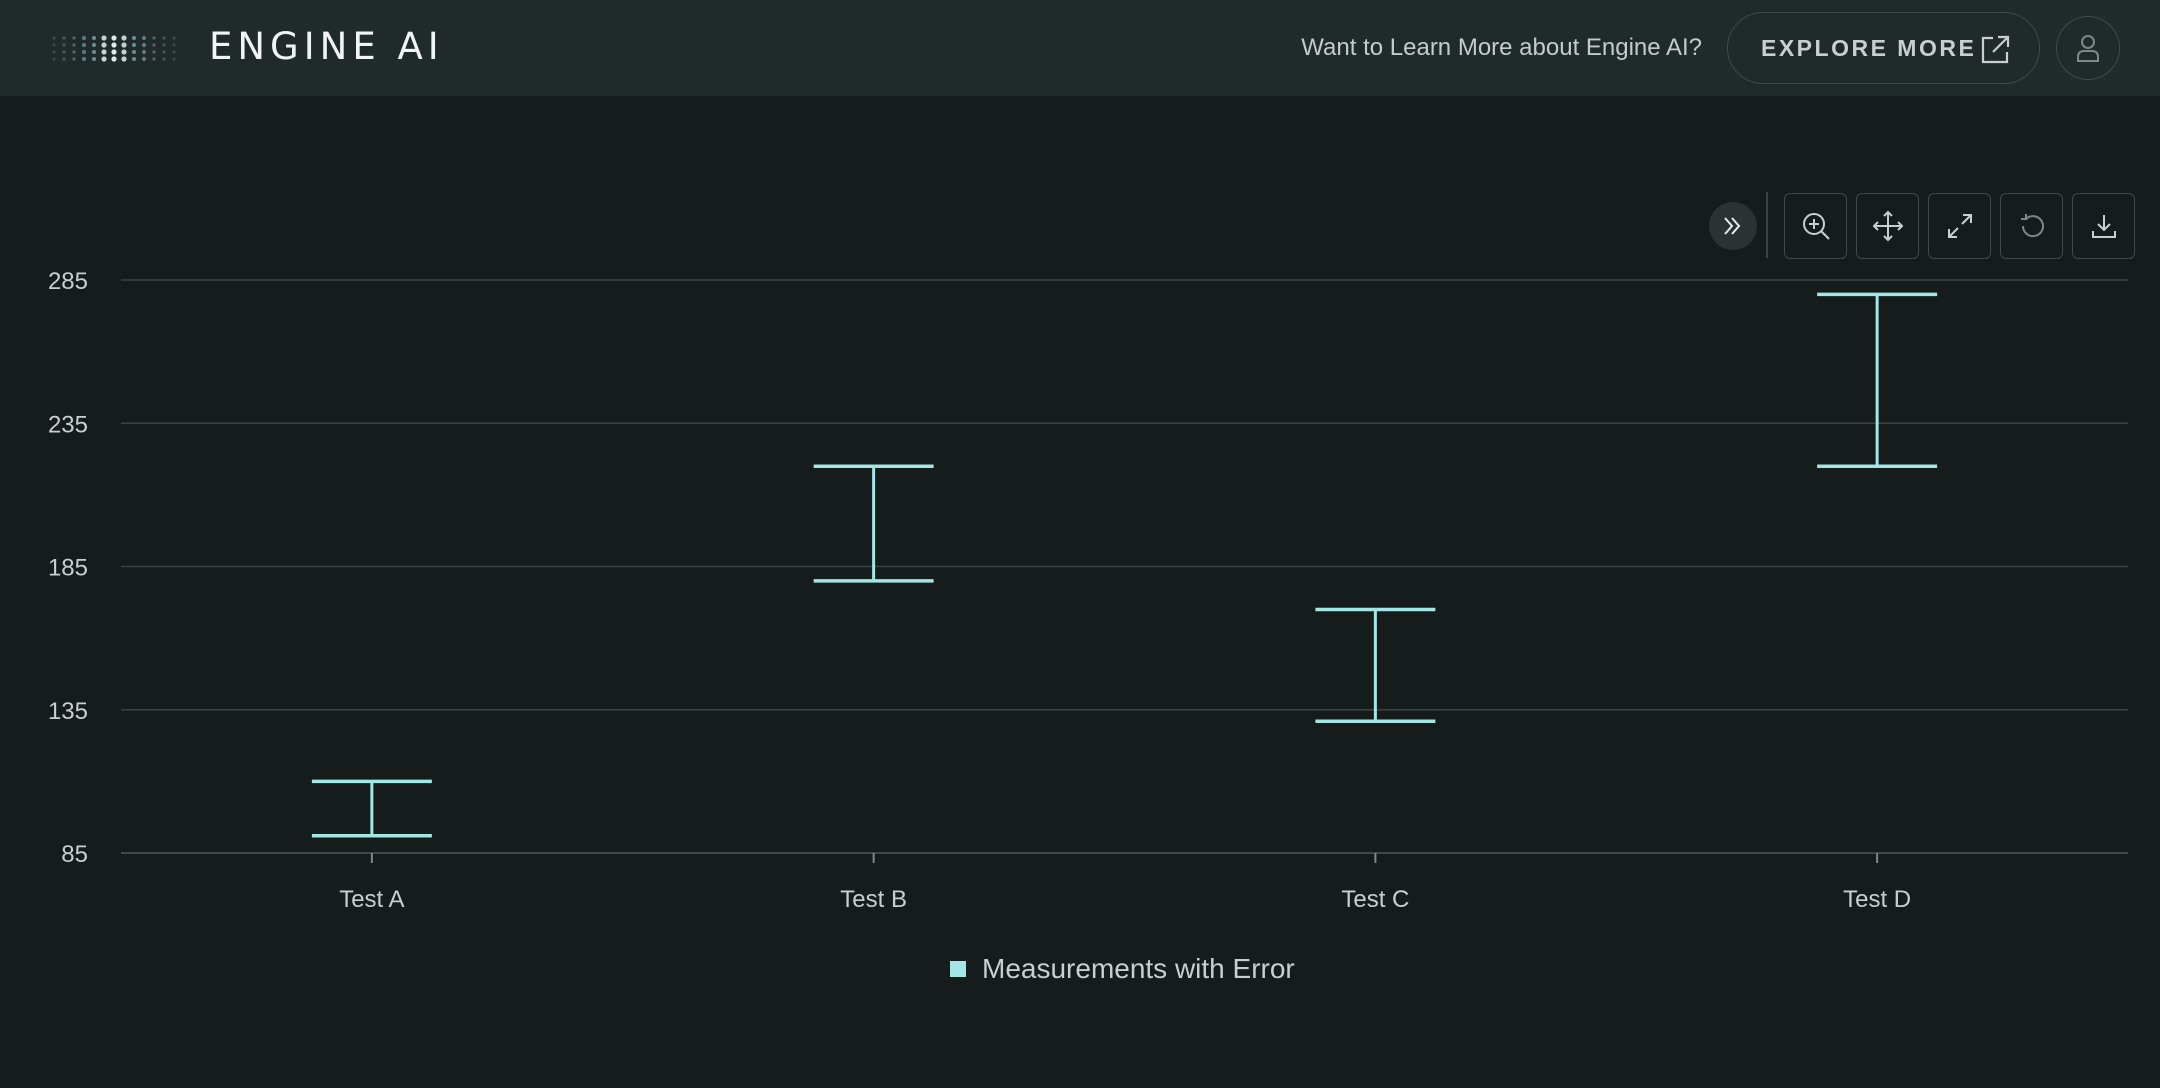  Describe the element at coordinates (958, 969) in the screenshot. I see `legend-swatch` at that location.